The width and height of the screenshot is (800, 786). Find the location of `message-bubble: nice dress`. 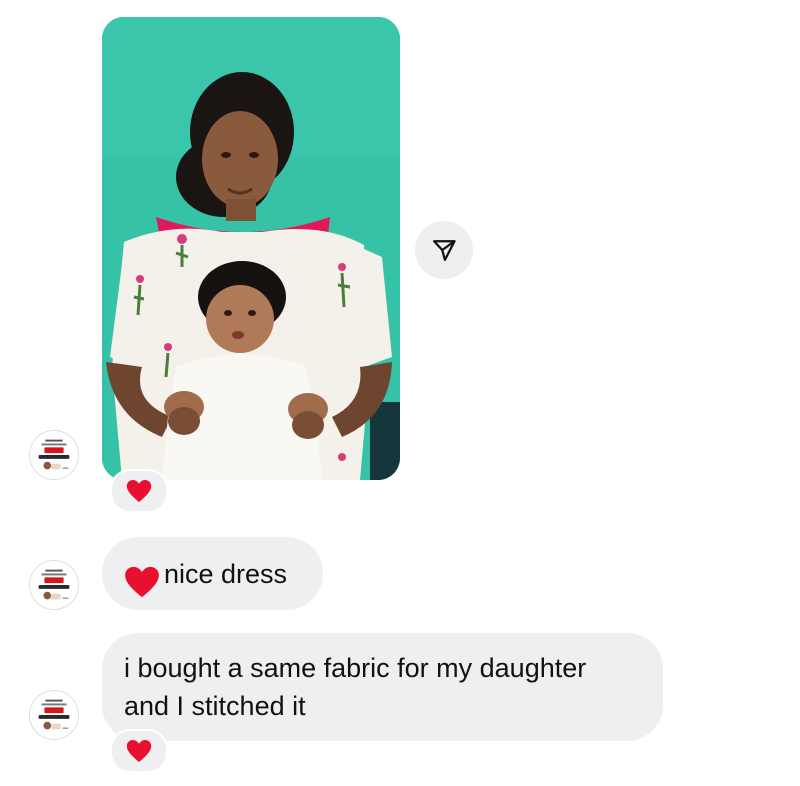

message-bubble: nice dress is located at coordinates (212, 573).